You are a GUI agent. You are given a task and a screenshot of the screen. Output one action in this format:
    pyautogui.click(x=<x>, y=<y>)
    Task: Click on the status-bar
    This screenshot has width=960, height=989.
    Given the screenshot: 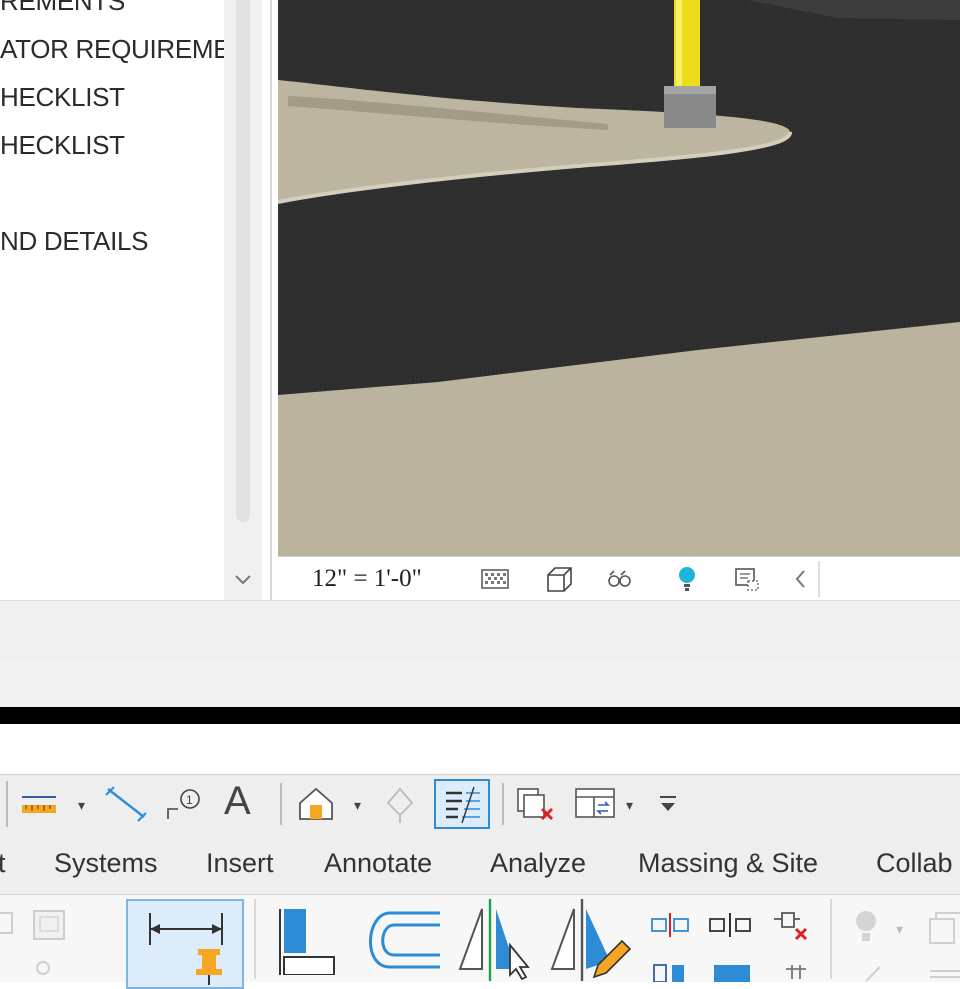 What is the action you would take?
    pyautogui.click(x=480, y=630)
    